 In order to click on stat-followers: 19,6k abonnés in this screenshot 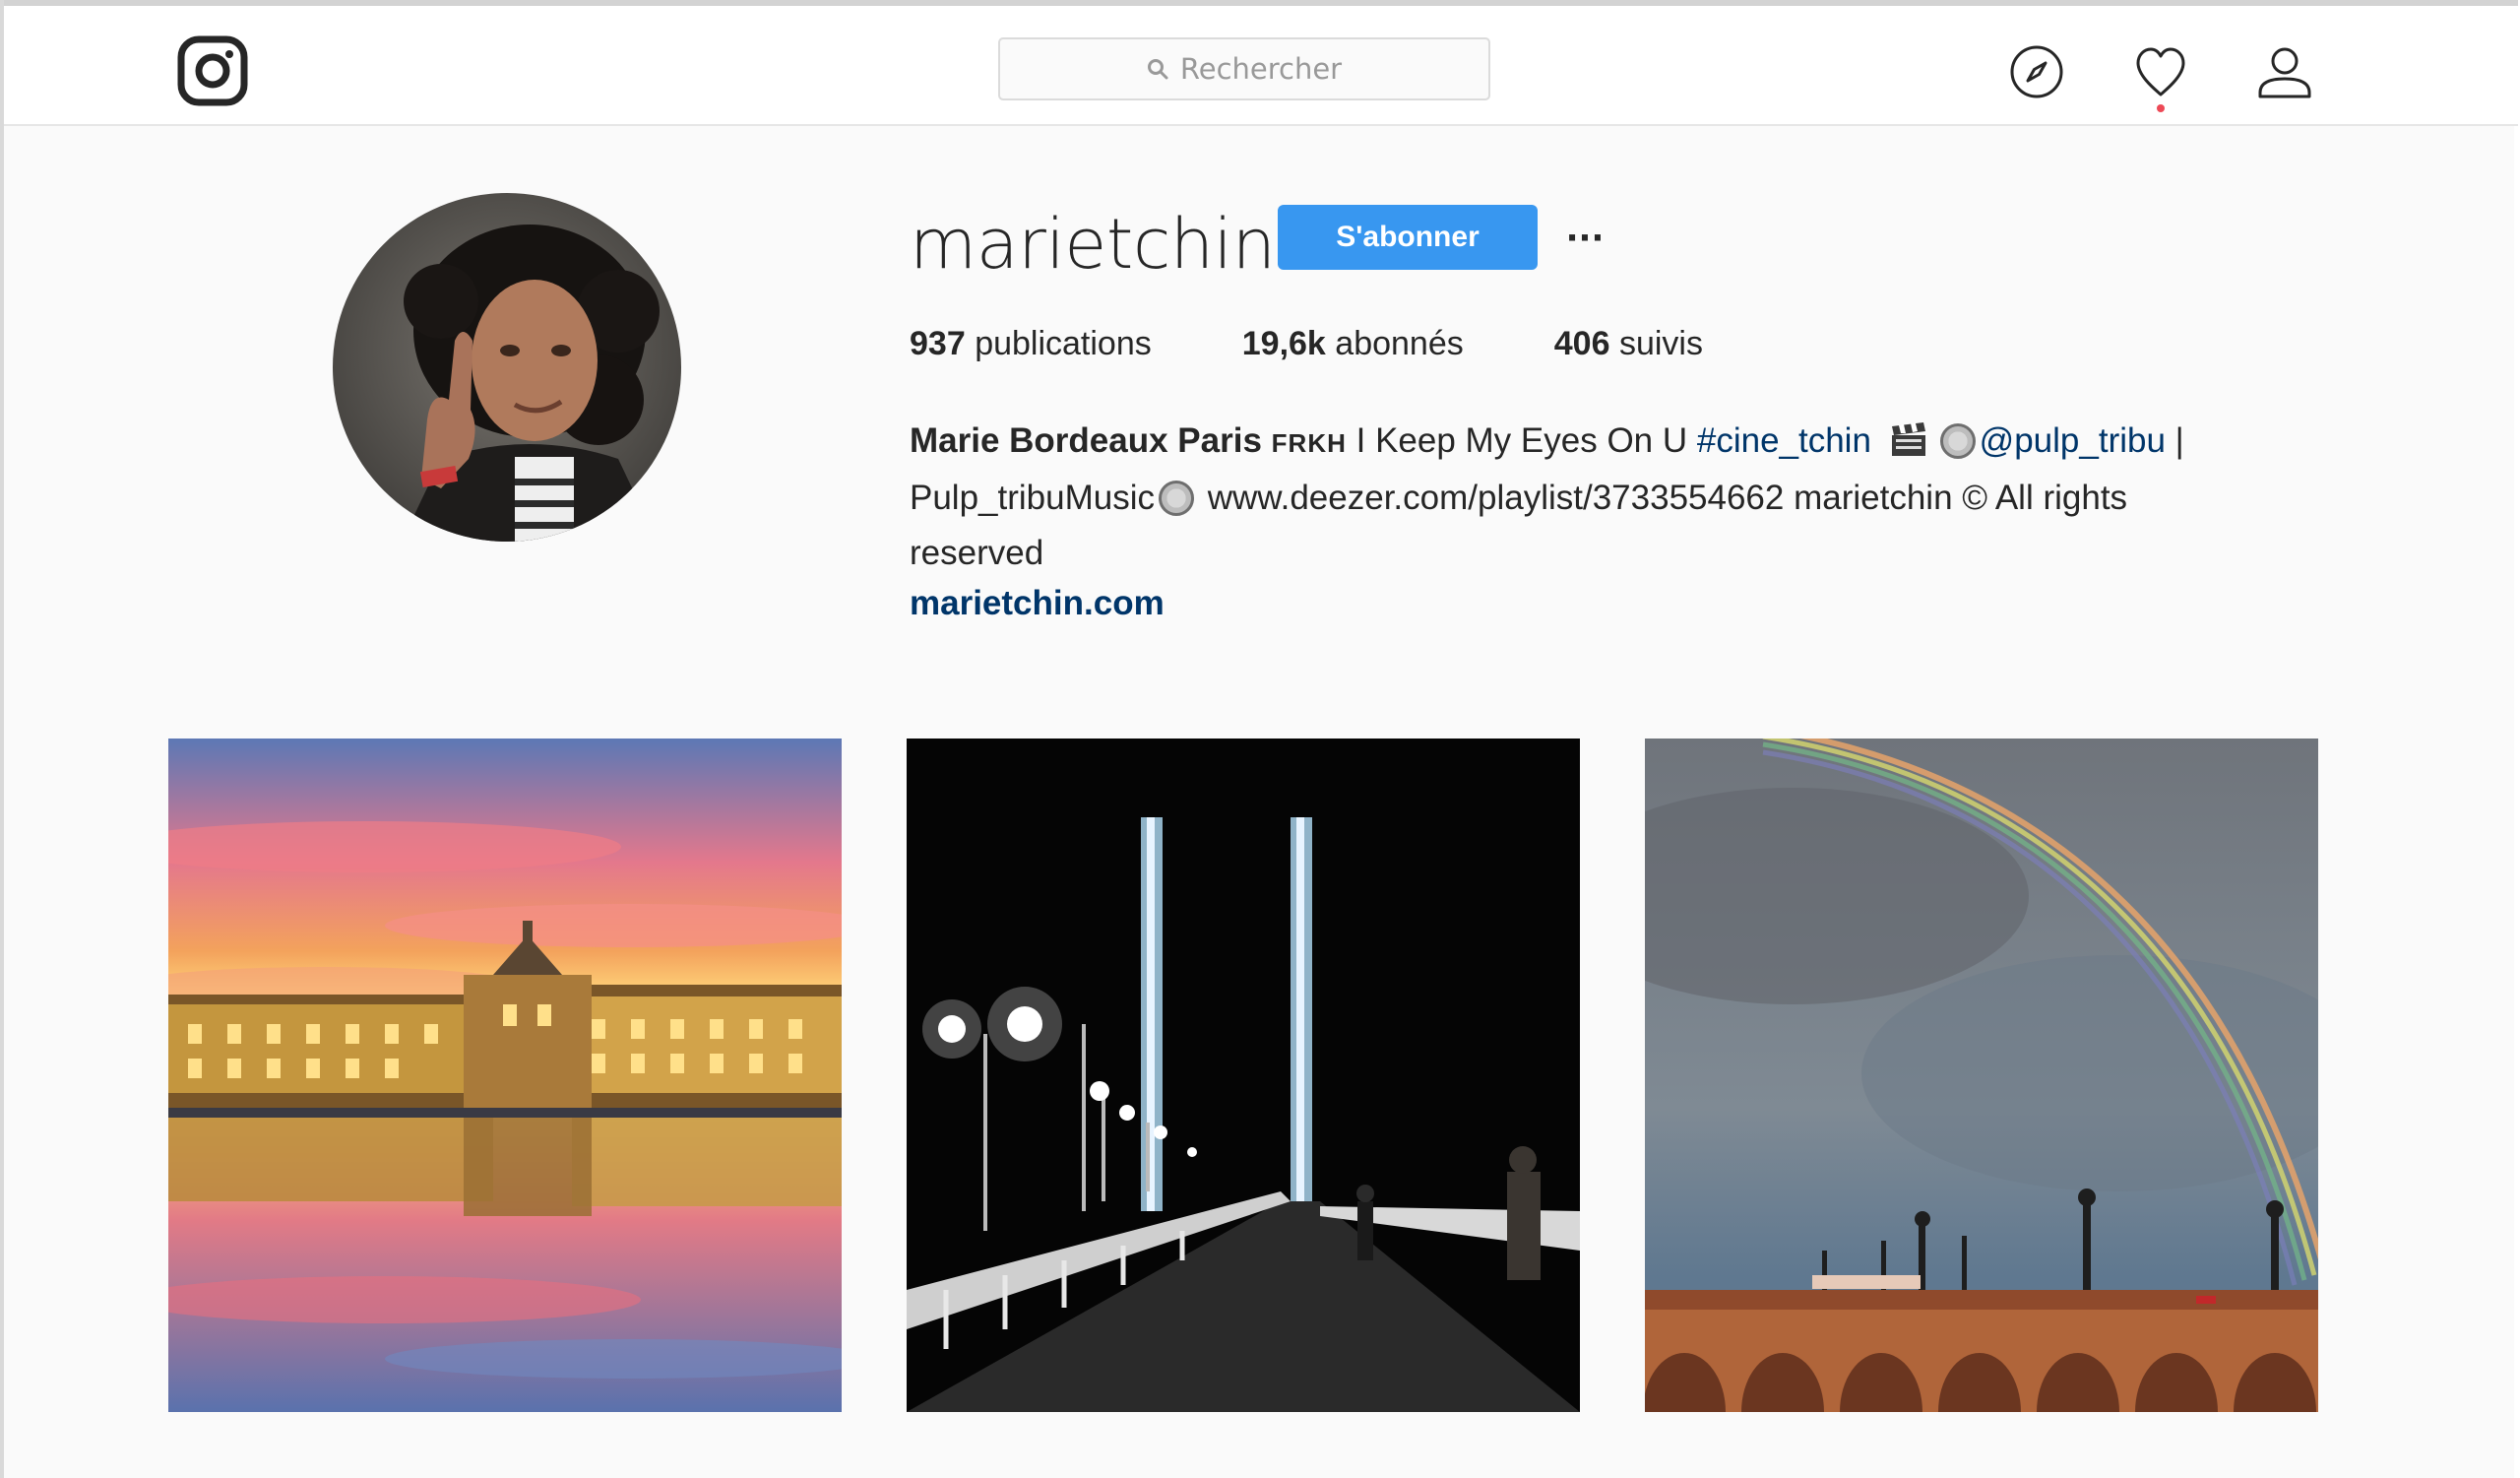, I will do `click(1353, 344)`.